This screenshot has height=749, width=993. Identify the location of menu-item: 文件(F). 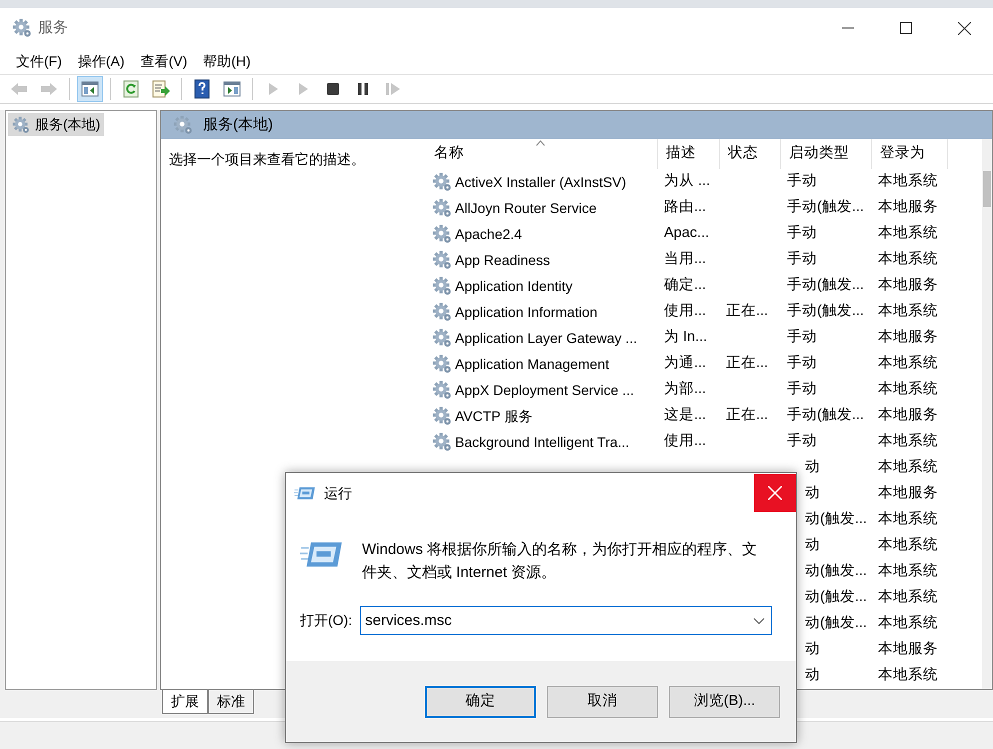
(39, 61).